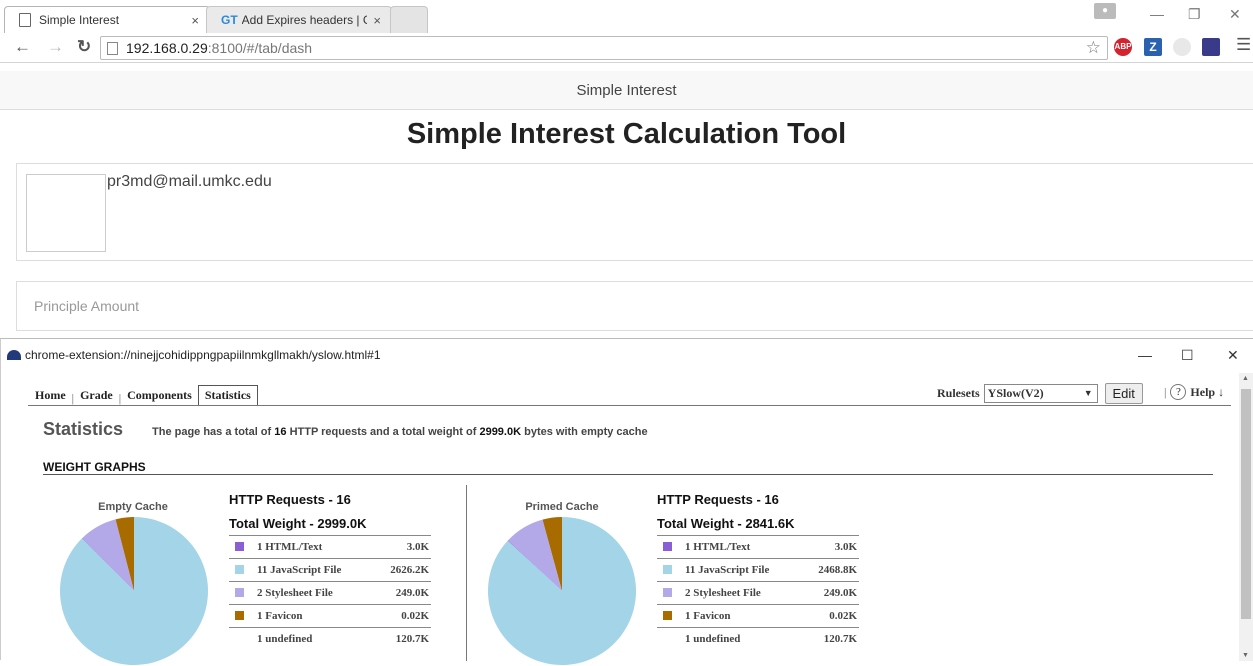  Describe the element at coordinates (159, 397) in the screenshot. I see `tab-components: Components` at that location.